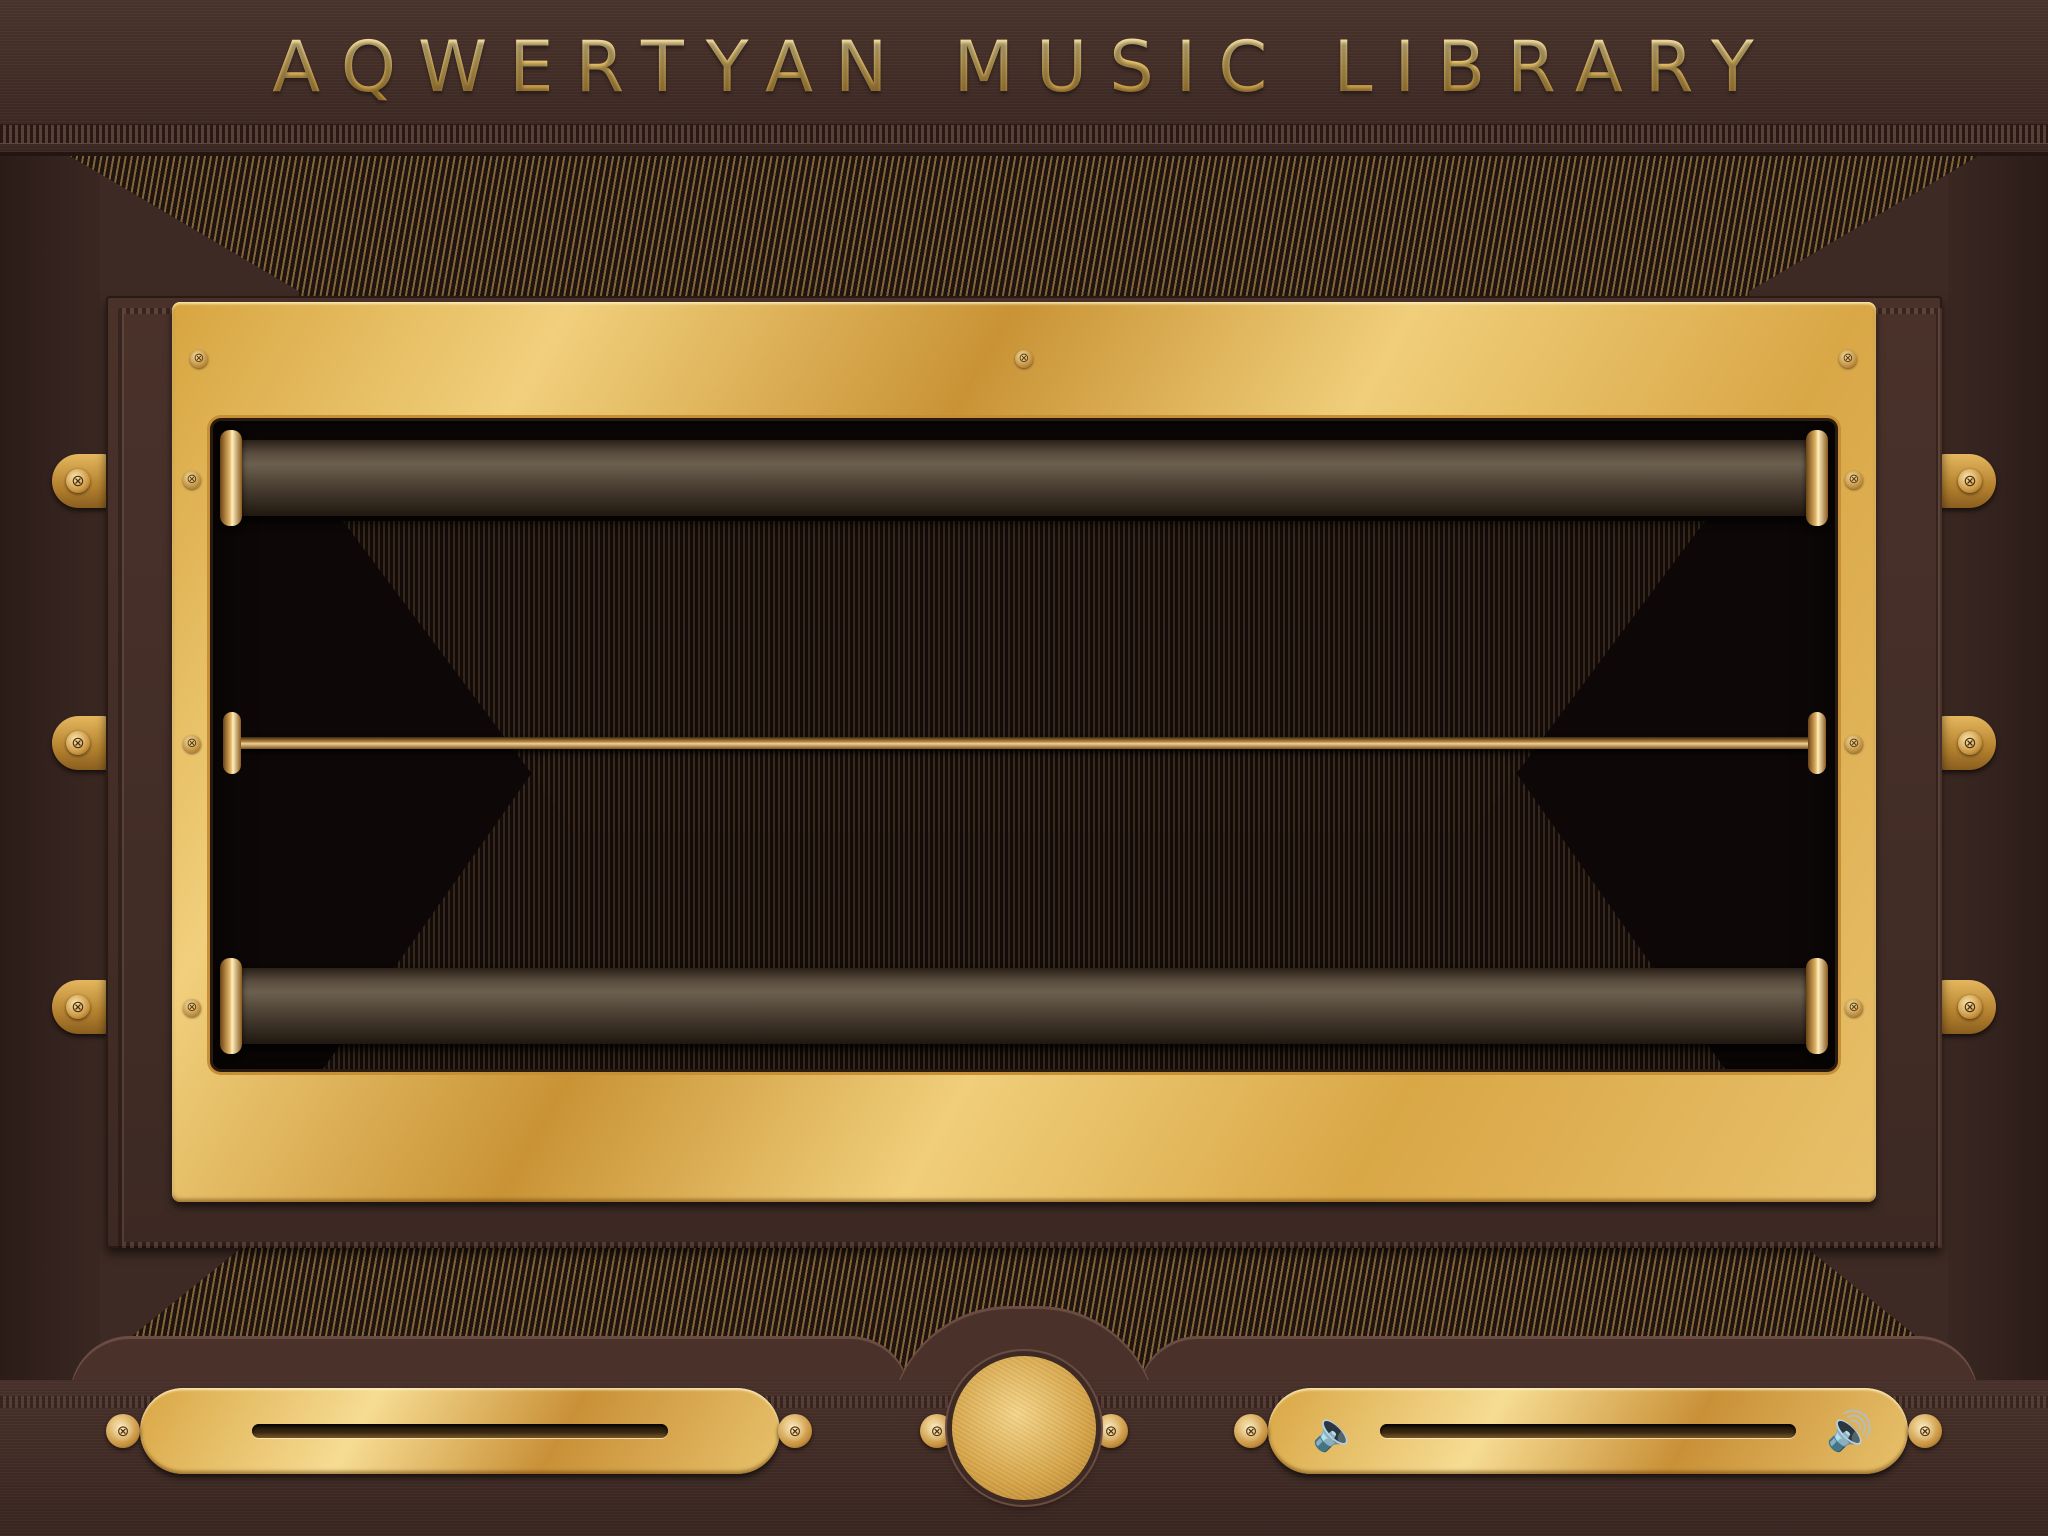 Image resolution: width=2048 pixels, height=1536 pixels. Describe the element at coordinates (1024, 743) in the screenshot. I see `center-rod` at that location.